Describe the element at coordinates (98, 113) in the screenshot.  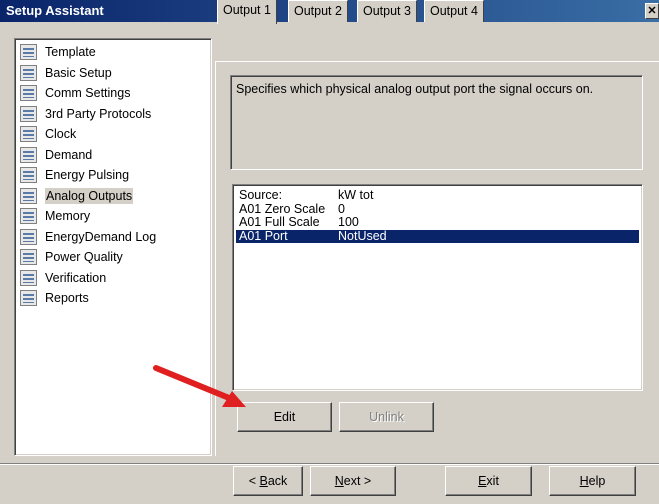
I see `tree-item-label: 3rd Party Protocols` at that location.